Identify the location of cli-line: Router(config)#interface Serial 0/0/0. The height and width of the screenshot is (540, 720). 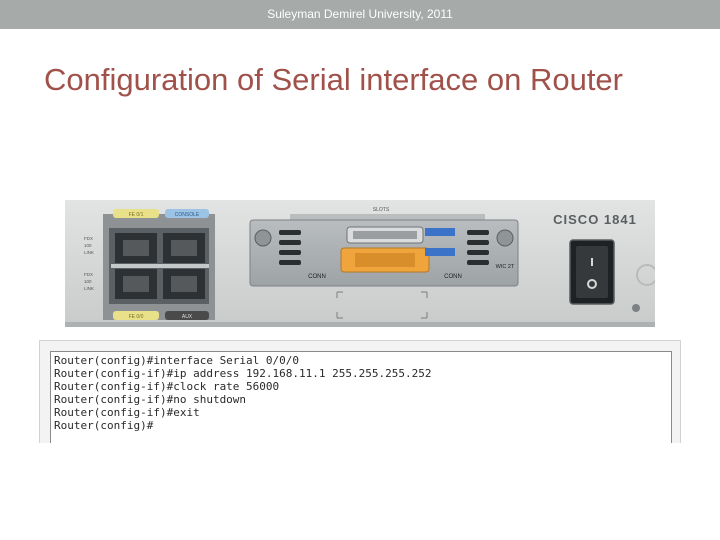
(177, 360).